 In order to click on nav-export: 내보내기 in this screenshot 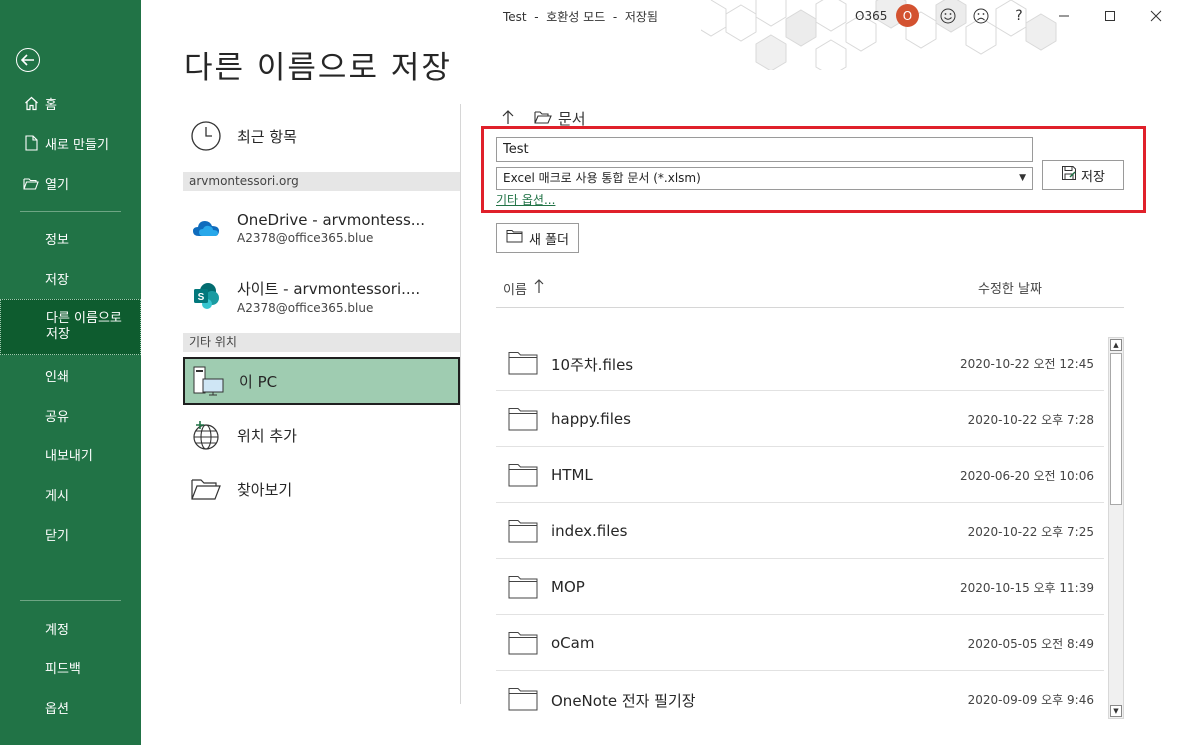, I will do `click(70, 454)`.